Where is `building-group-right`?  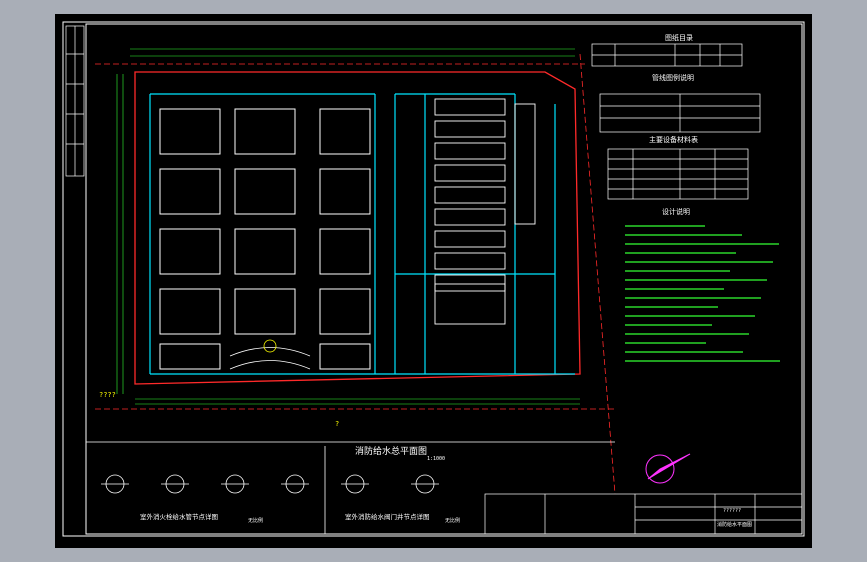 building-group-right is located at coordinates (485, 211).